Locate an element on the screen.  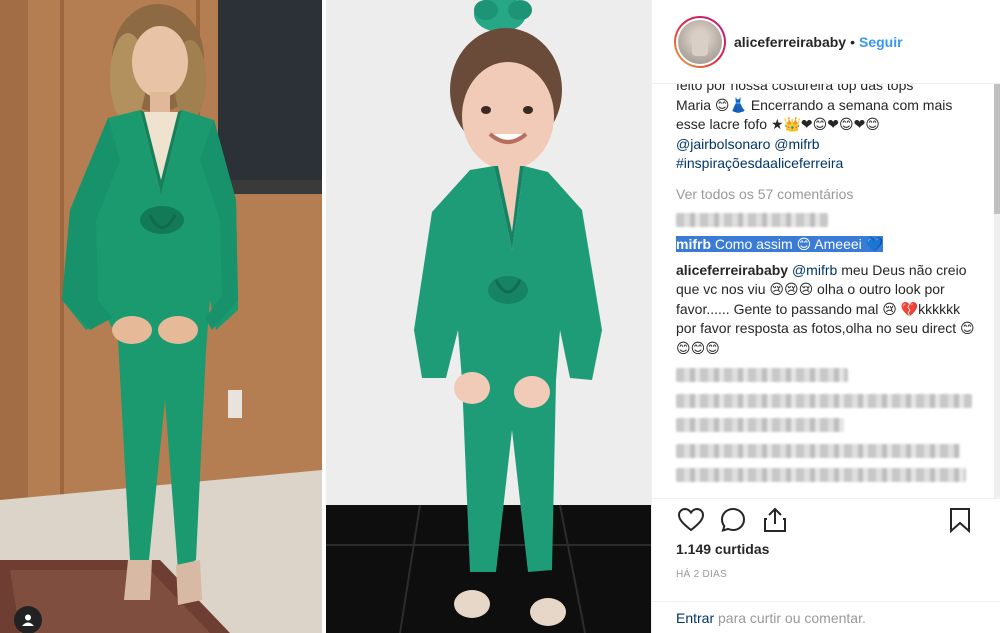
comment-mention: @mifrb is located at coordinates (814, 270).